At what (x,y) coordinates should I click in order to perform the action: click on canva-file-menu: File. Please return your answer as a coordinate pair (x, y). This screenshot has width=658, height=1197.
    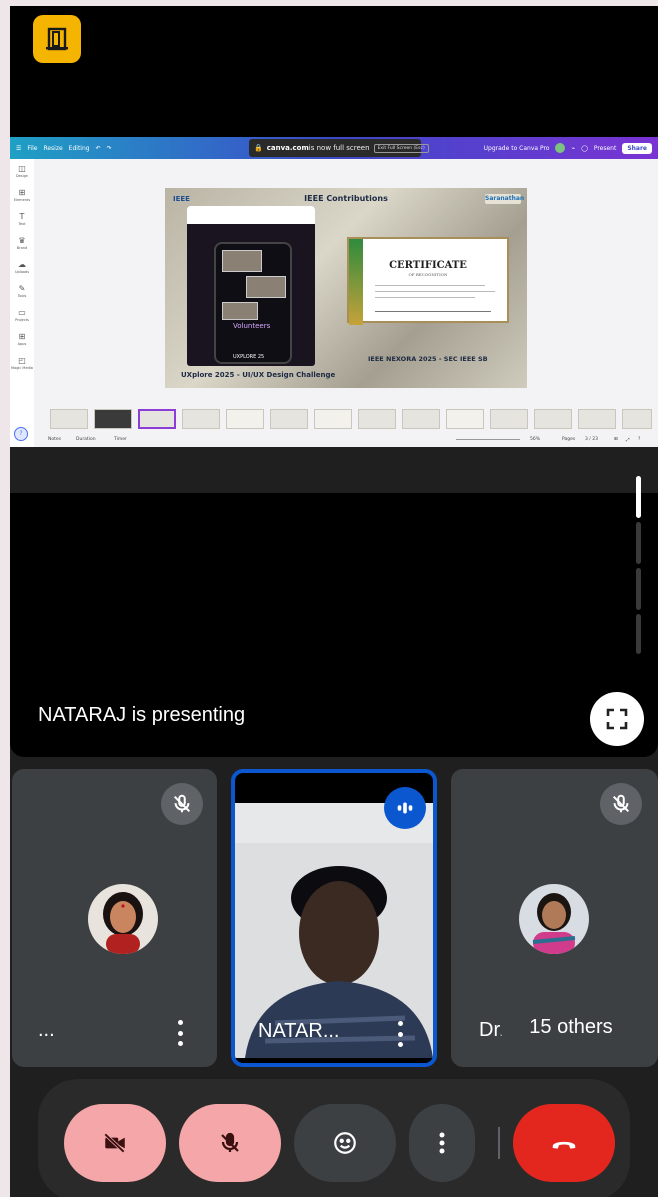
    Looking at the image, I should click on (32, 148).